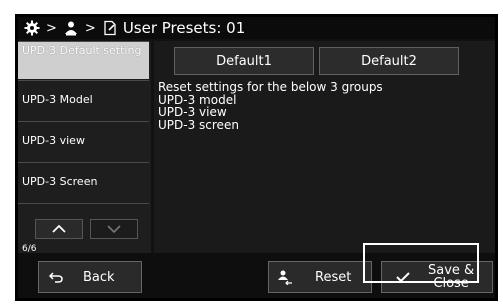 The width and height of the screenshot is (503, 307). I want to click on back-label: Back, so click(99, 277).